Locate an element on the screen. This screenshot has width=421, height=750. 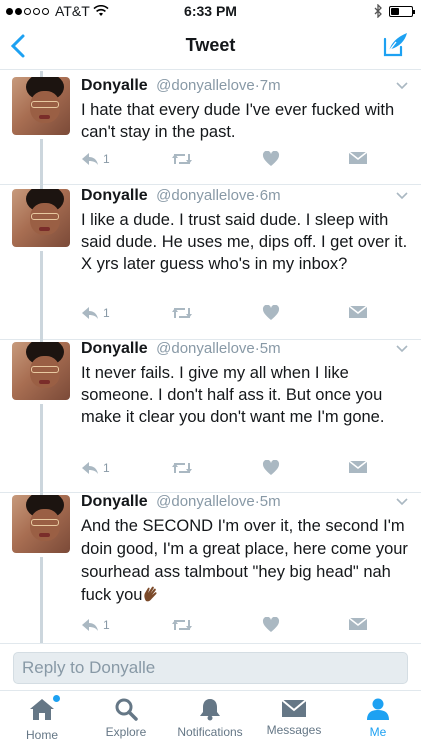
navigation-bar: Tweet is located at coordinates (210, 46).